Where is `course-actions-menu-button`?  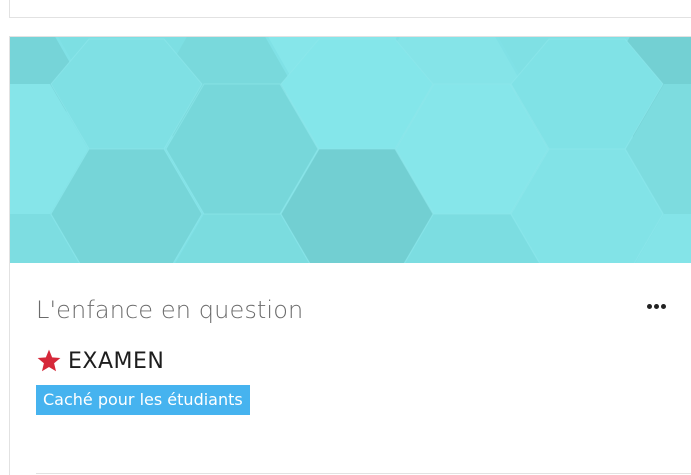 course-actions-menu-button is located at coordinates (656, 304).